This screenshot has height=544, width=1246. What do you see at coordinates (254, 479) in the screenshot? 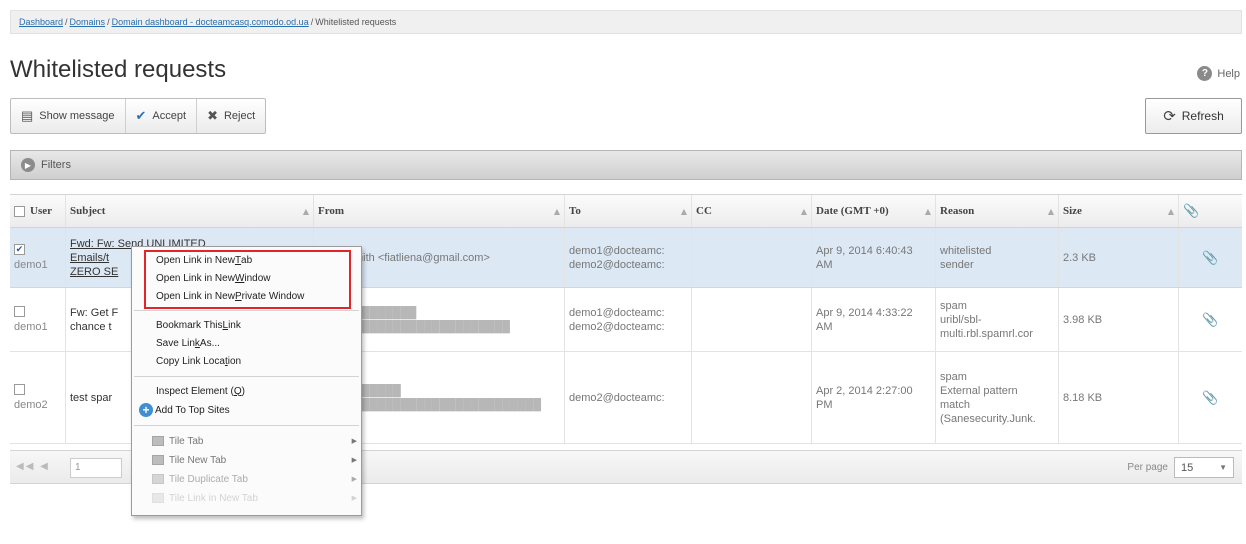
I see `menu-item-tile-duplicate-tab: Tile Duplicate Tab ▶` at bounding box center [254, 479].